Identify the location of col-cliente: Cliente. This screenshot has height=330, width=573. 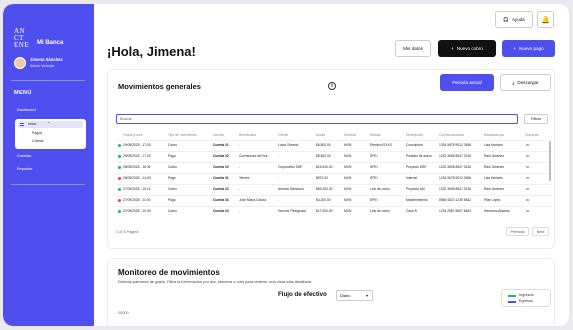
(283, 135).